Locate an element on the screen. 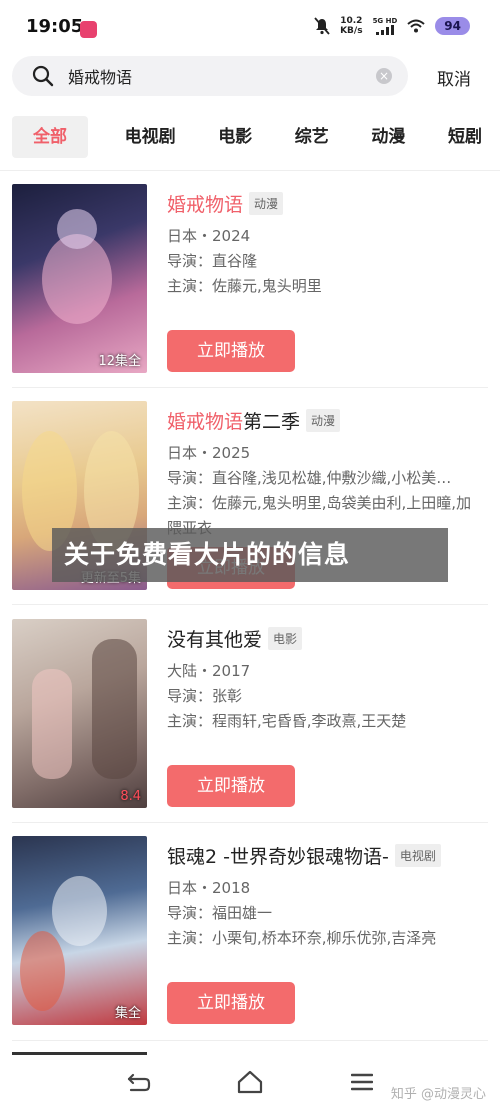 The height and width of the screenshot is (1114, 500). cancel-button: 取消 is located at coordinates (454, 77).